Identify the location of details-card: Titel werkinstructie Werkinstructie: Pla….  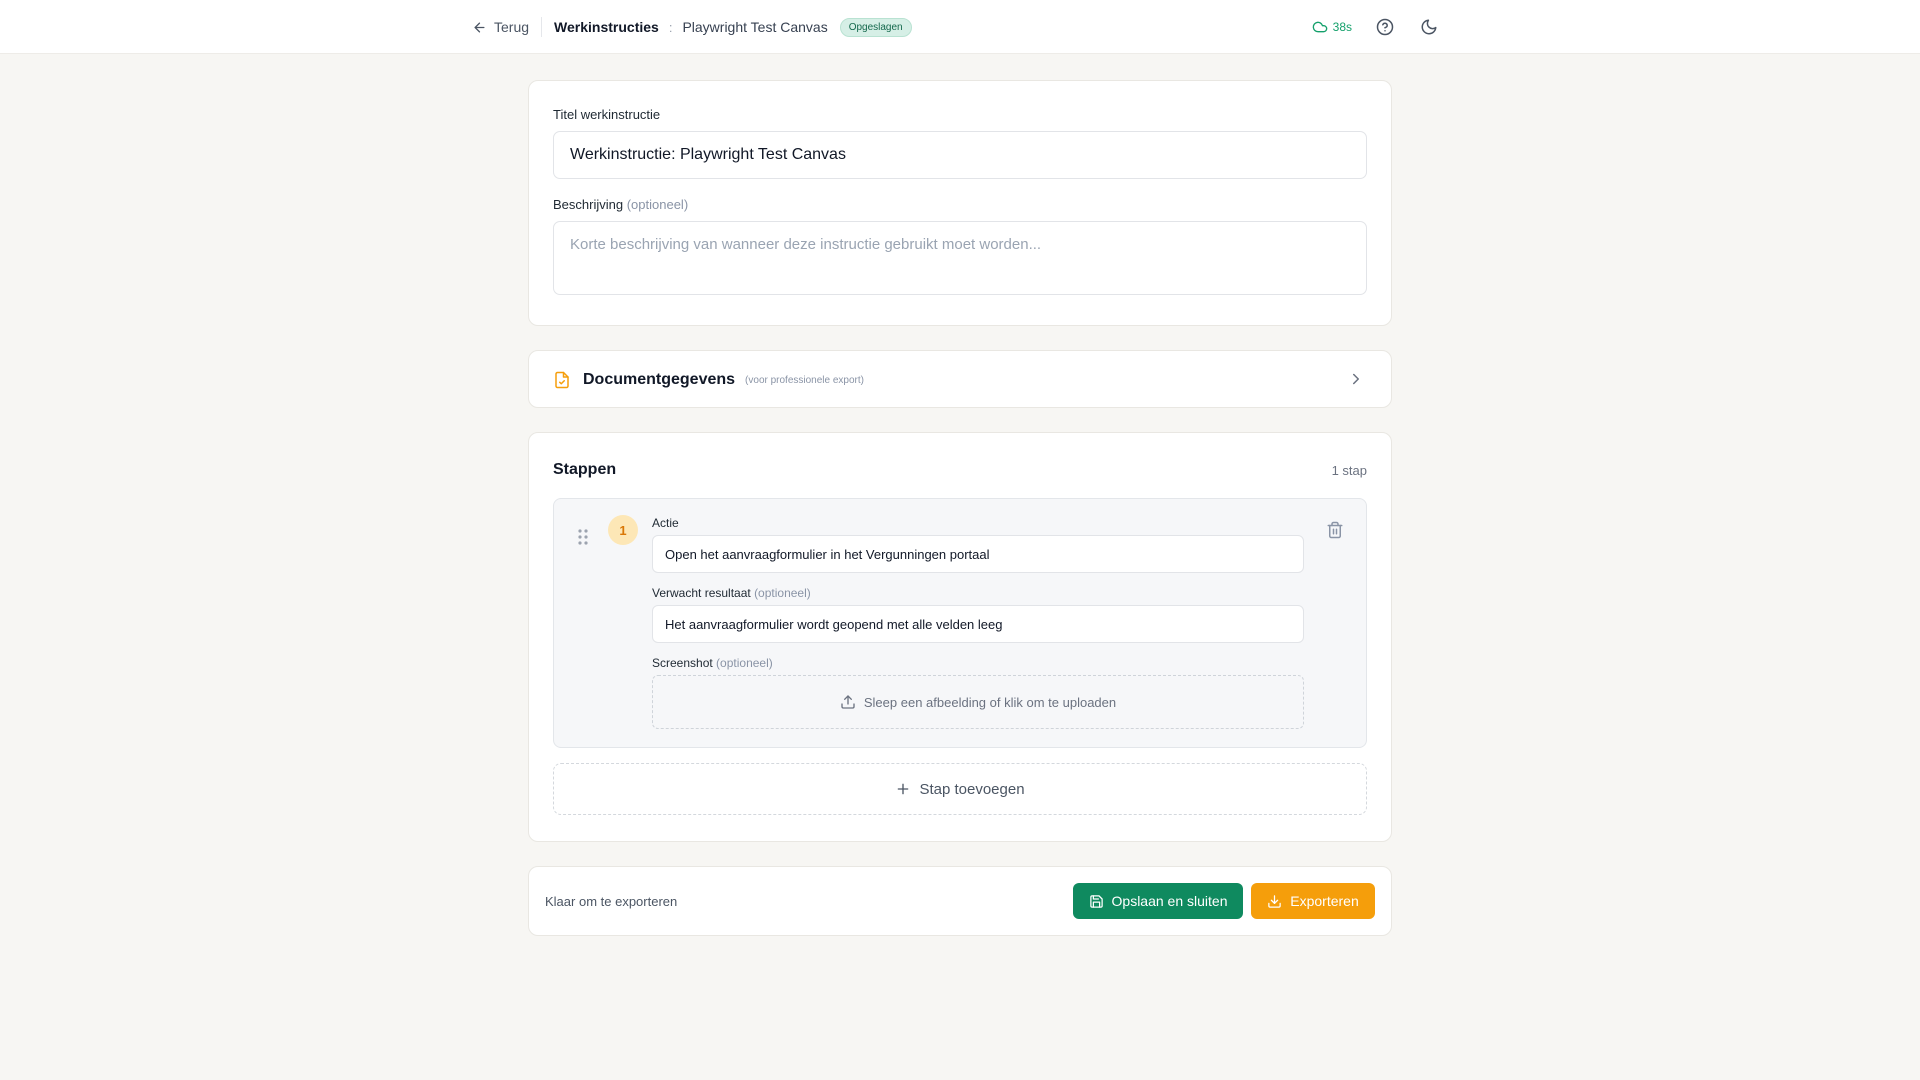
(960, 203).